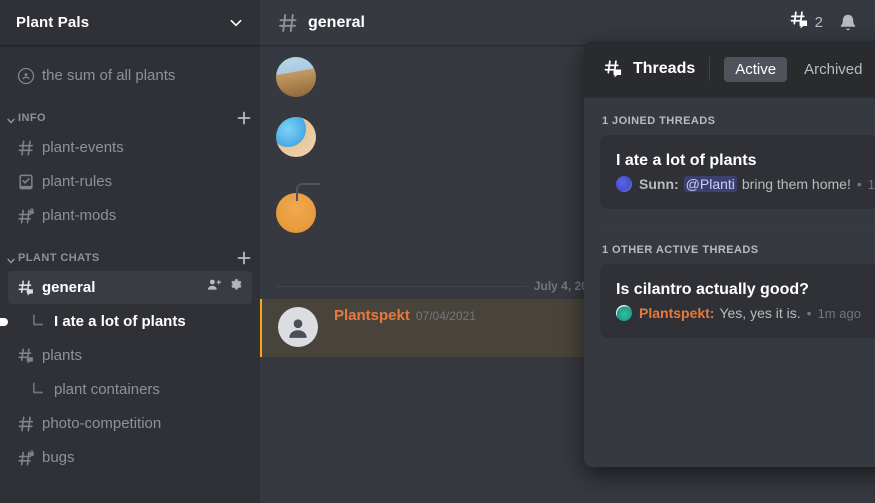  I want to click on sidebar-item-stage: the sum of all plants, so click(130, 75).